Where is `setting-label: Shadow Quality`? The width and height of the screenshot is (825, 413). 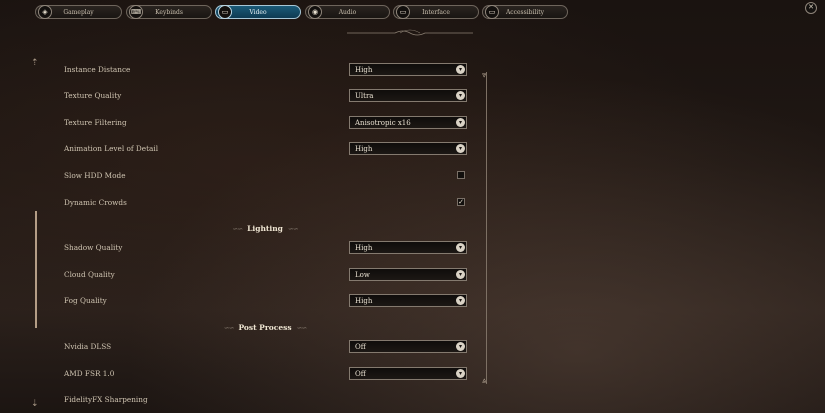 setting-label: Shadow Quality is located at coordinates (93, 247).